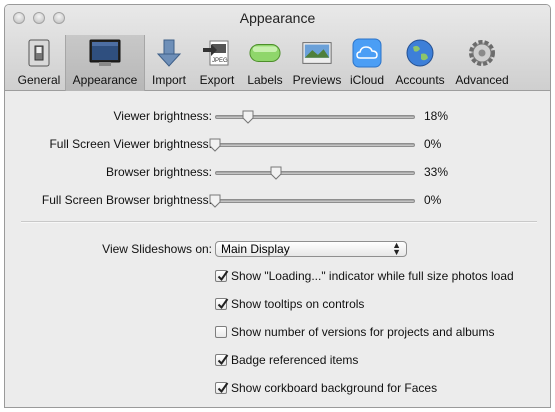 Image resolution: width=555 pixels, height=412 pixels. Describe the element at coordinates (220, 61) in the screenshot. I see `svg-text: JPEG` at that location.